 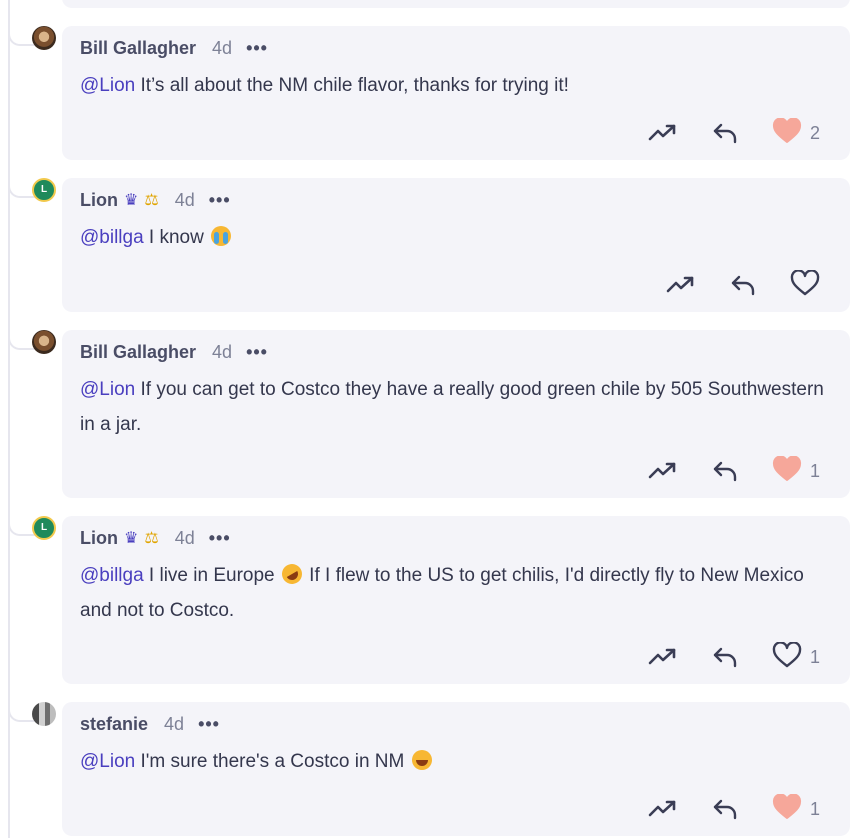 What do you see at coordinates (272, 761) in the screenshot?
I see `comment-text: I'm sure there's a Costco in NM` at bounding box center [272, 761].